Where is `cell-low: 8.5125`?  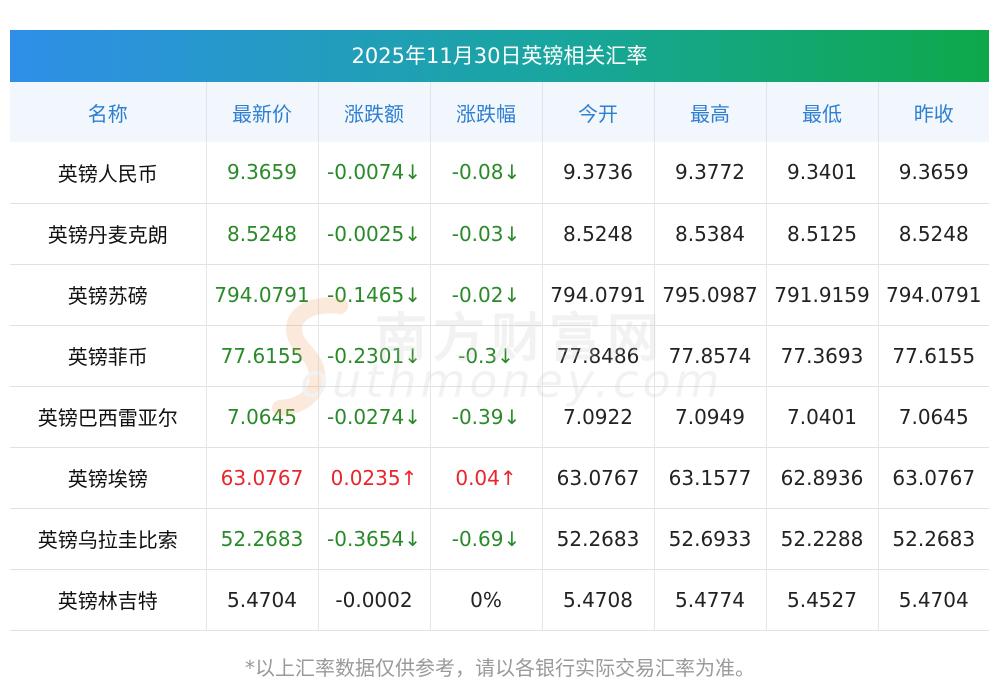
cell-low: 8.5125 is located at coordinates (822, 233).